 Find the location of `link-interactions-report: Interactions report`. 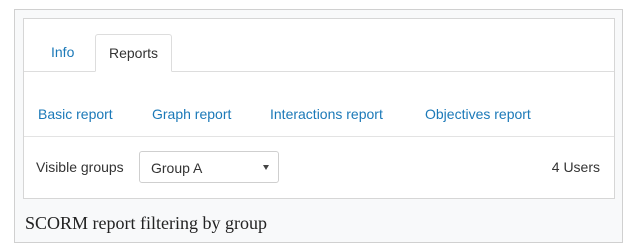

link-interactions-report: Interactions report is located at coordinates (326, 114).